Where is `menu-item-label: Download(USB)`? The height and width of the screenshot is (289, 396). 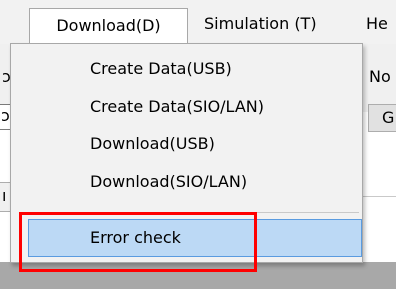 menu-item-label: Download(USB) is located at coordinates (152, 143).